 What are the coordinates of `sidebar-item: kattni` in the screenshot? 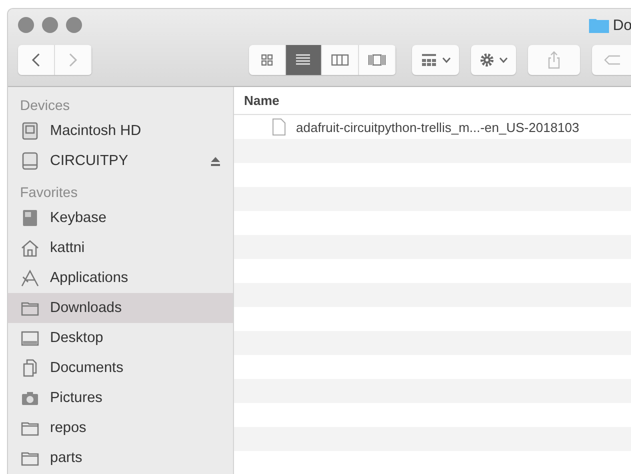 It's located at (120, 248).